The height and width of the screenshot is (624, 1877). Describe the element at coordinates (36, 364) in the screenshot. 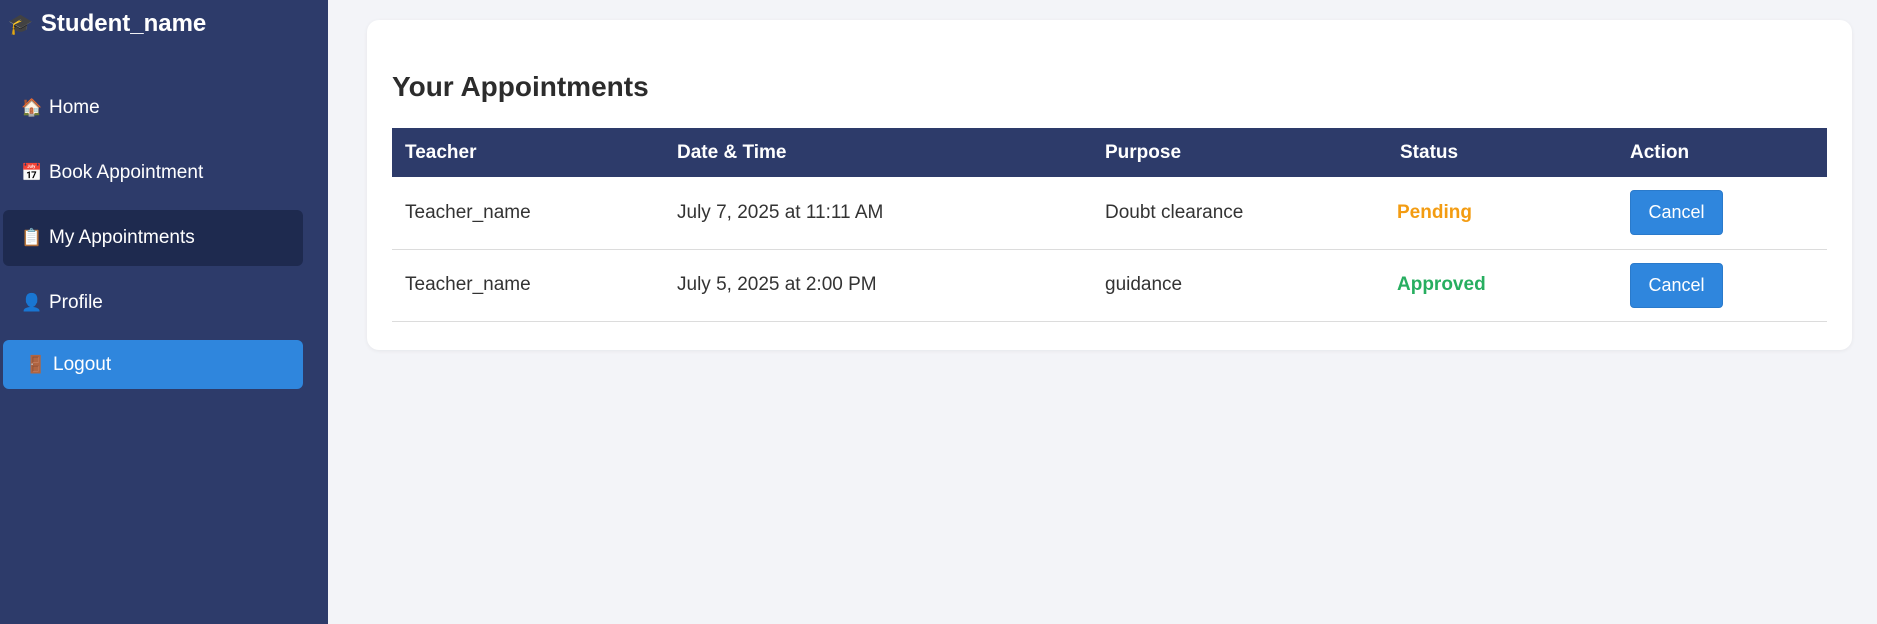

I see `door-icon: 🚪` at that location.